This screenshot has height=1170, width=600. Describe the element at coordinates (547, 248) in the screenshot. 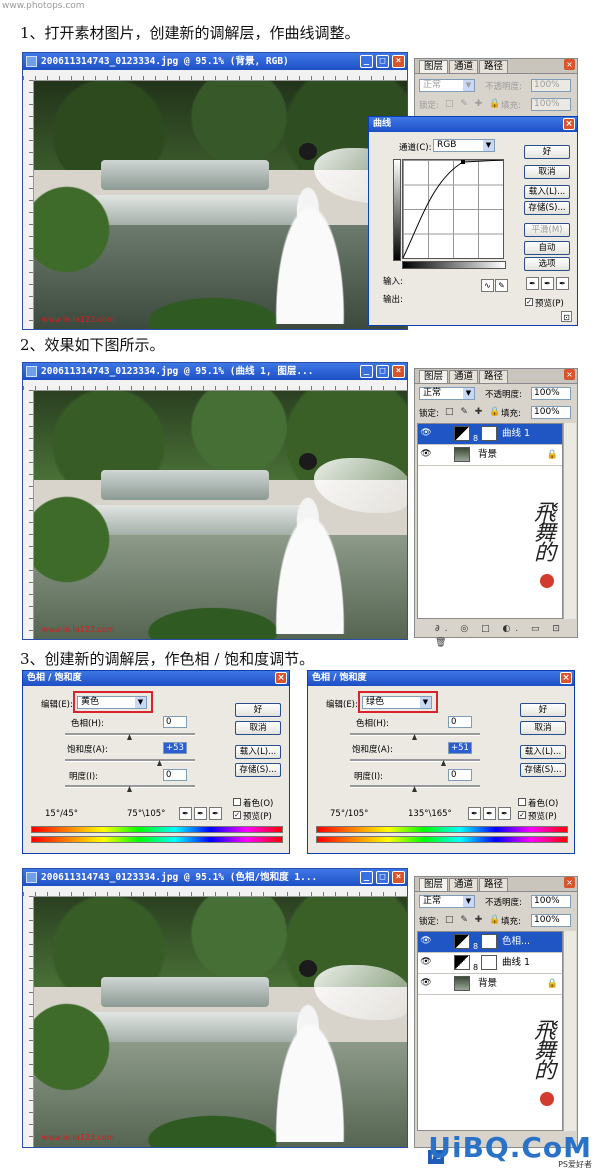

I see `auto-button: 自动` at that location.